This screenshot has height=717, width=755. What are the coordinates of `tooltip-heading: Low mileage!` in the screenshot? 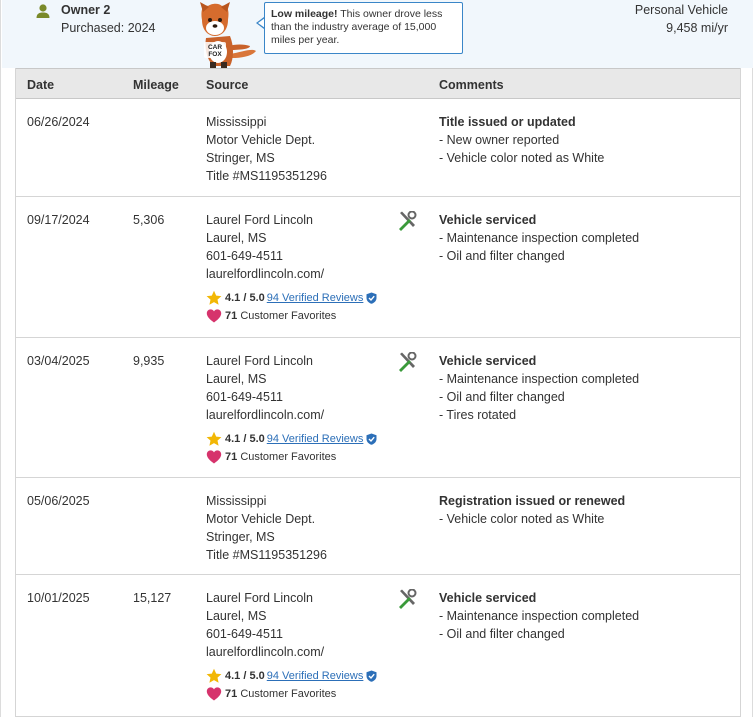 It's located at (304, 14).